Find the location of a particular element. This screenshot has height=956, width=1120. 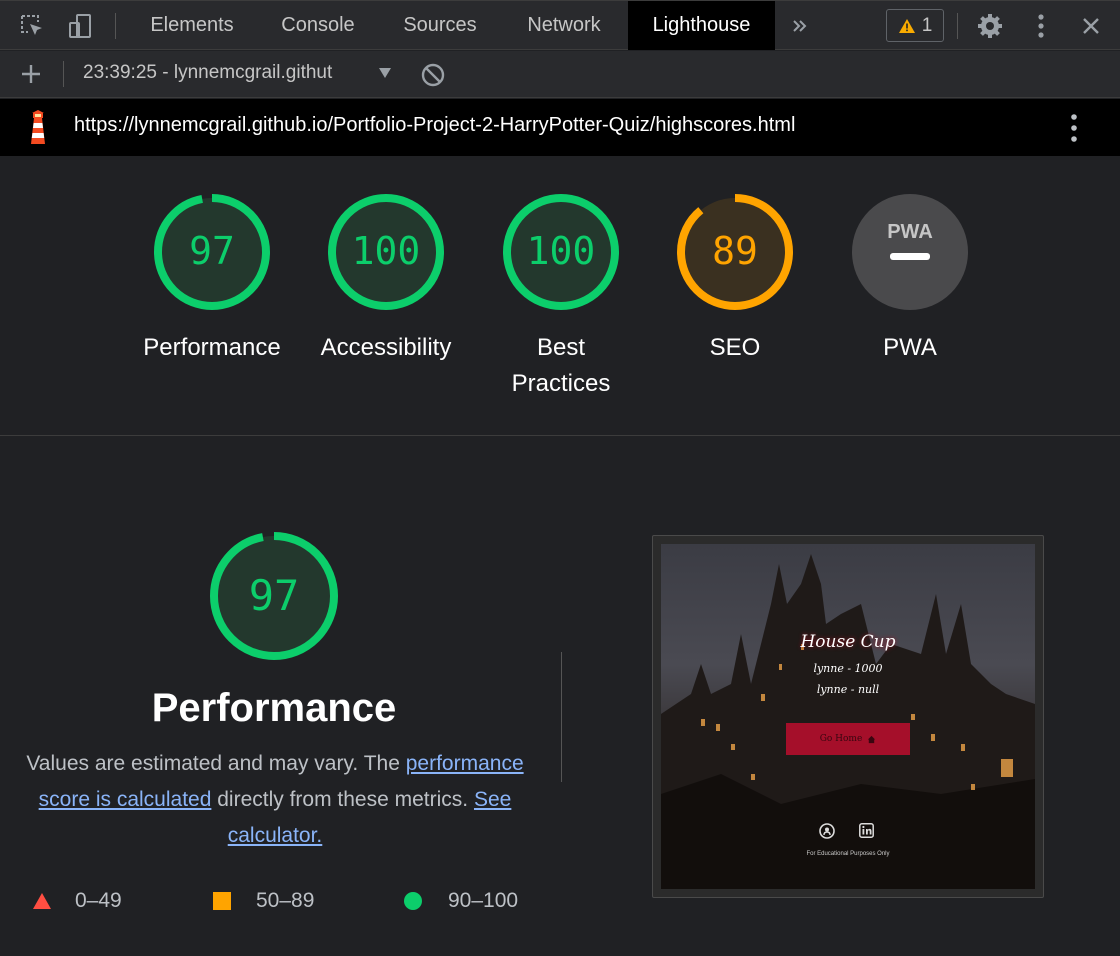

score-entry: lynne - 1000 is located at coordinates (848, 668).